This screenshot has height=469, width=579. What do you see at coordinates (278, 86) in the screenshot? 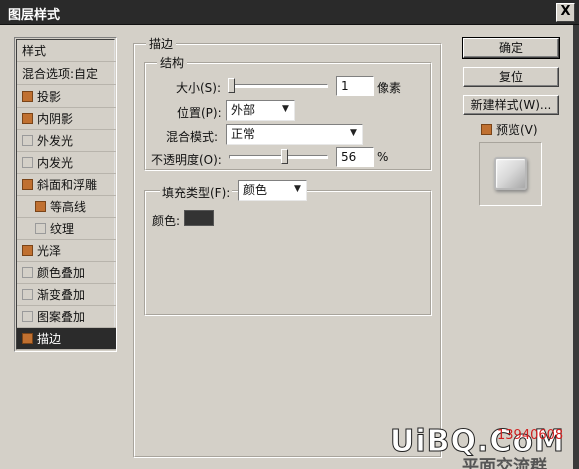
I see `size-slider-track` at bounding box center [278, 86].